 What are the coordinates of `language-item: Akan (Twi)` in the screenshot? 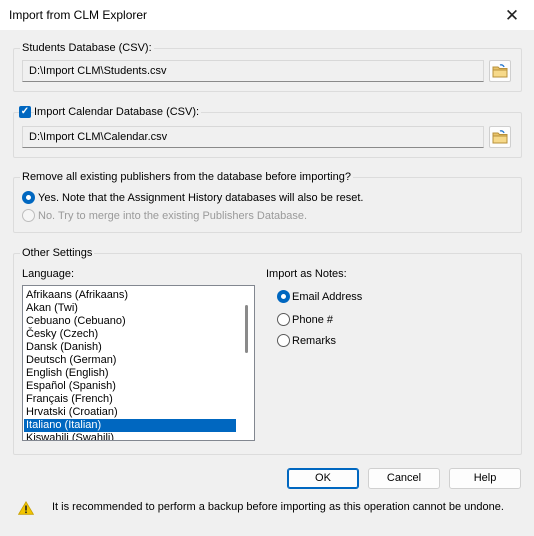 It's located at (130, 308).